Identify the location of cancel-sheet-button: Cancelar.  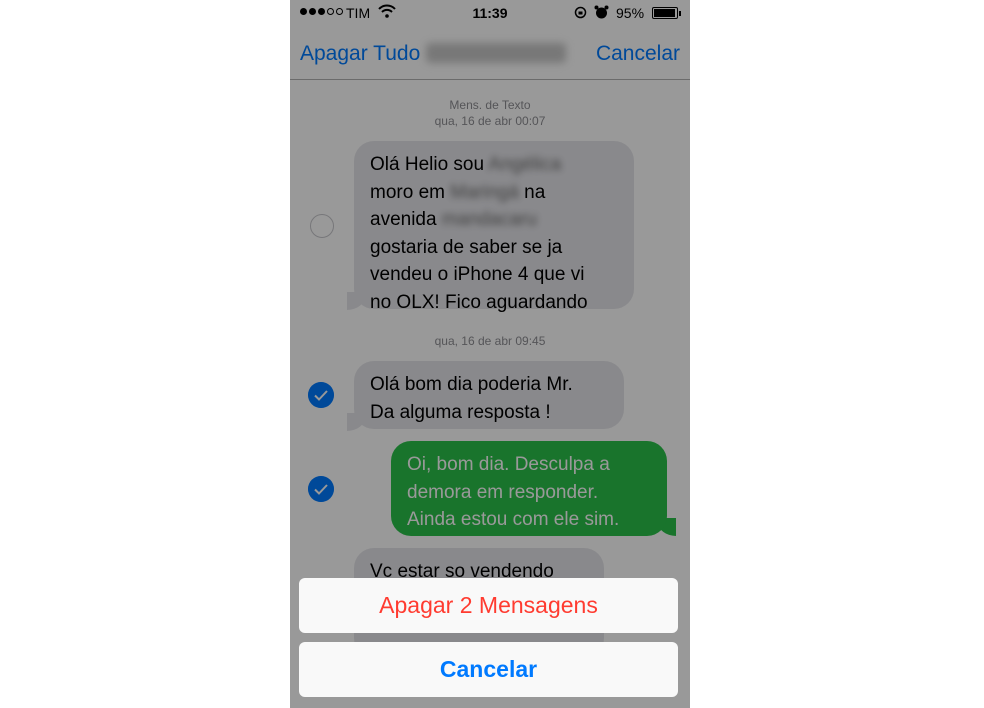
(488, 669).